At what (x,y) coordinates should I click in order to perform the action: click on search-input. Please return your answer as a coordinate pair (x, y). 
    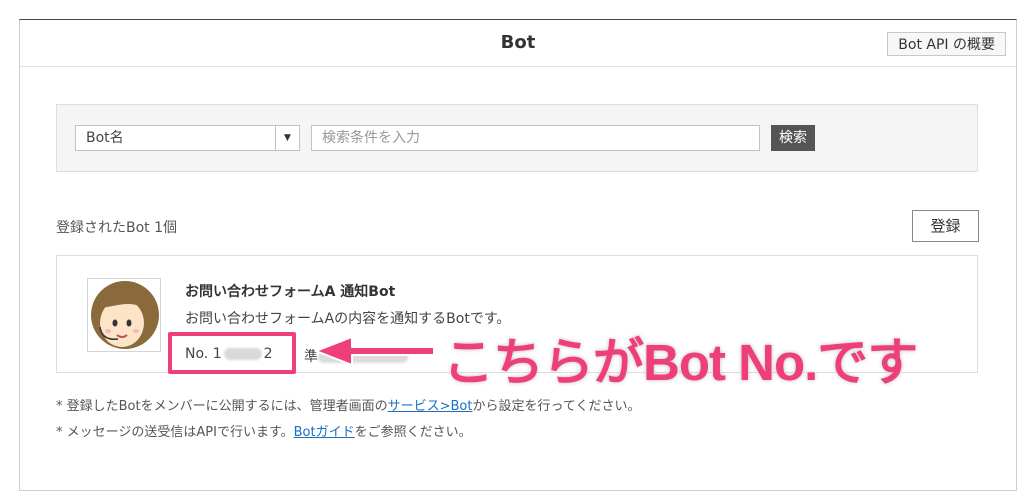
    Looking at the image, I should click on (535, 138).